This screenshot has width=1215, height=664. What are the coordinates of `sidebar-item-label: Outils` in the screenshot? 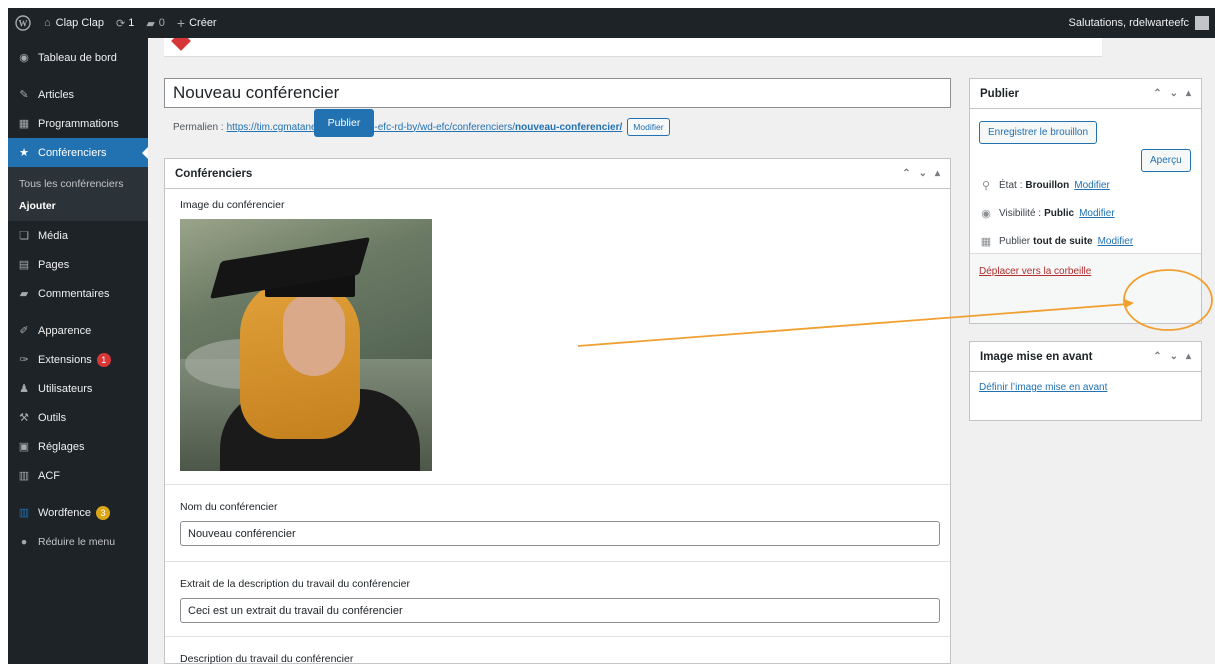 It's located at (52, 417).